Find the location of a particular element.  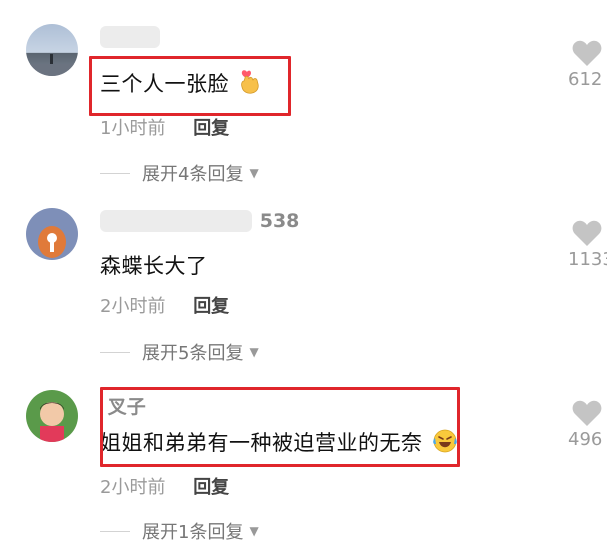

finger-heart-emoji is located at coordinates (250, 82).